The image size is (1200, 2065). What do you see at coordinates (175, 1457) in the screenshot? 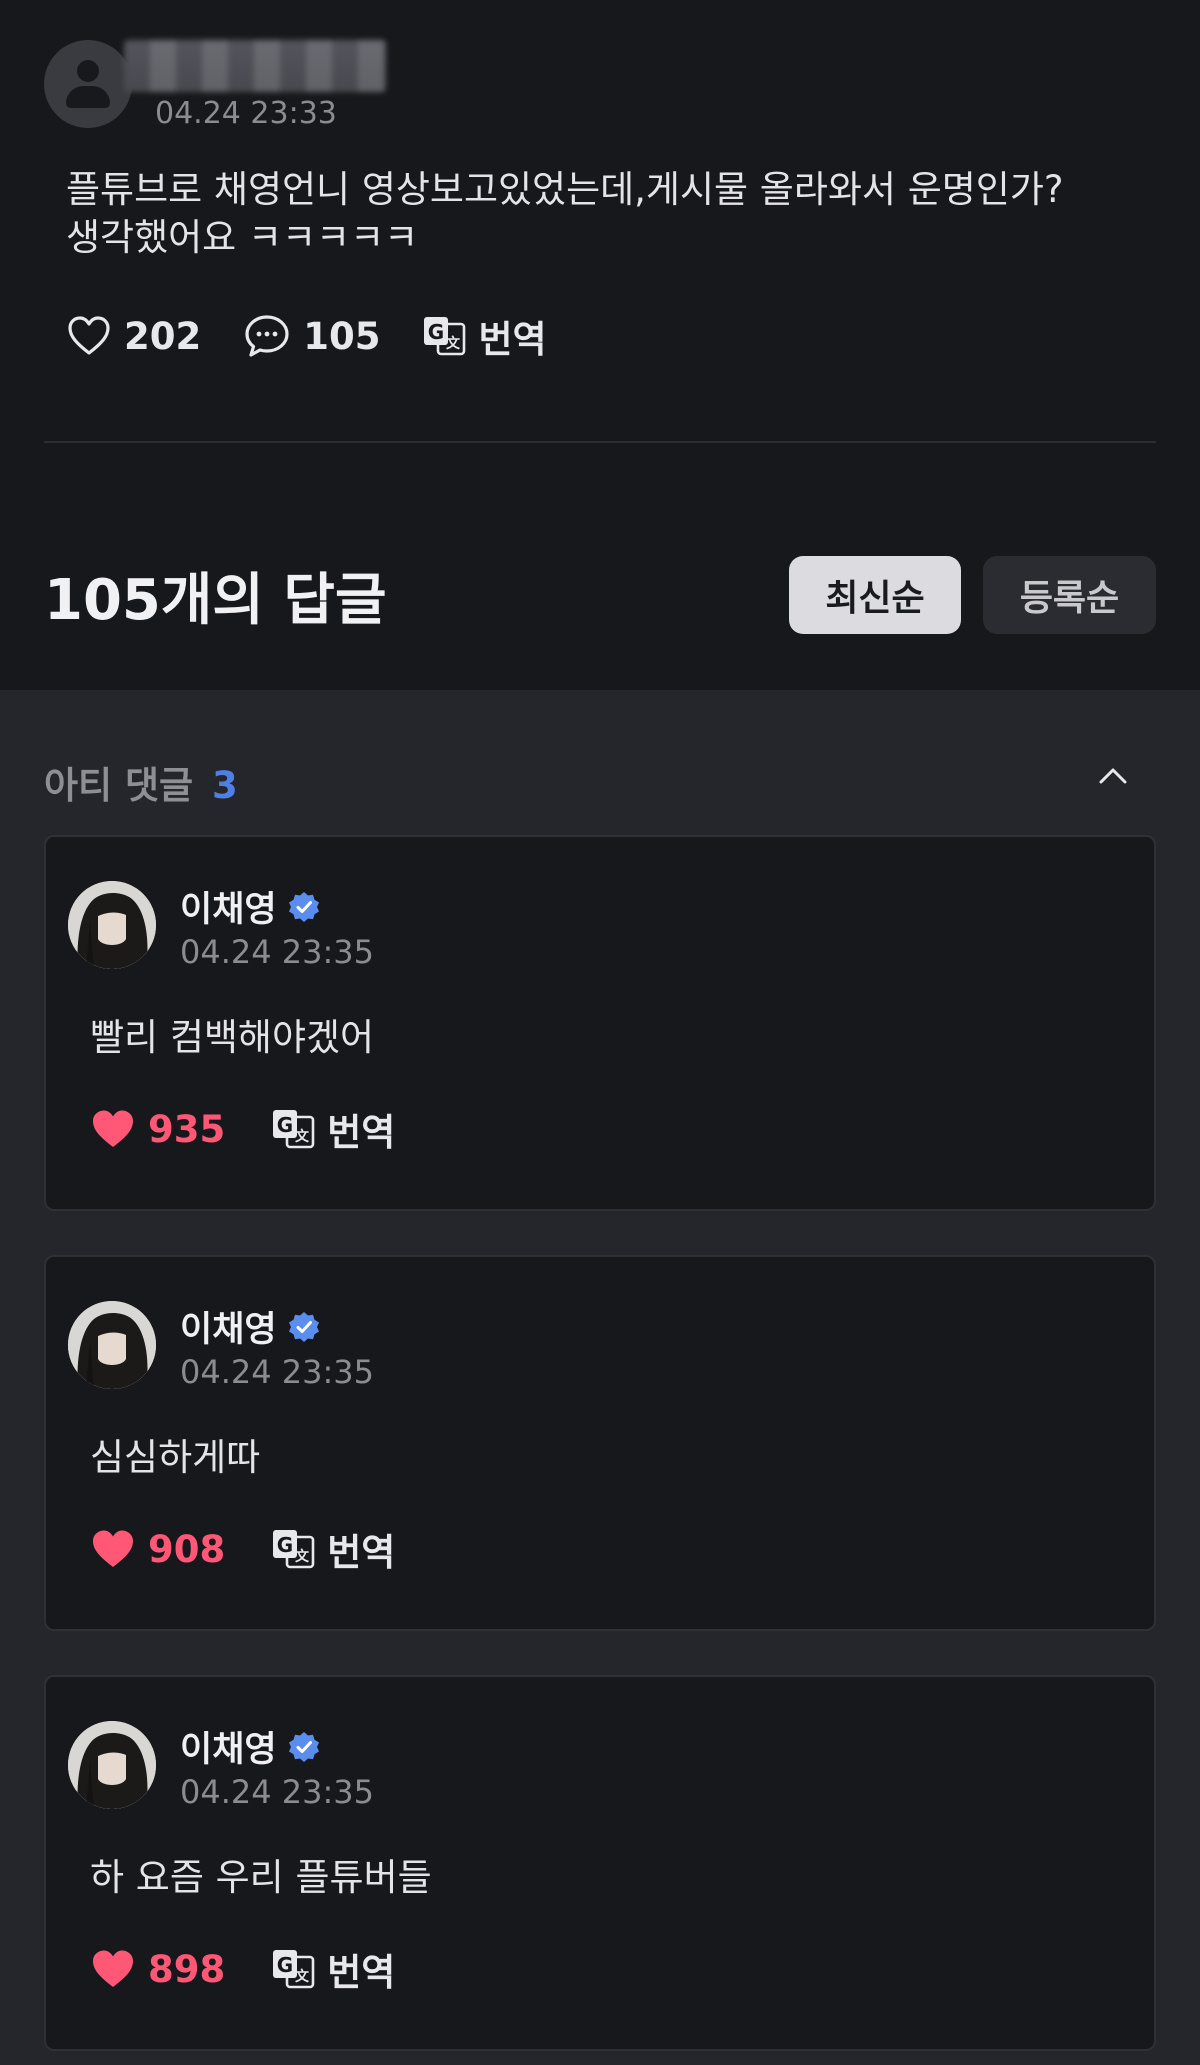
I see `comment-text: 심심하게따` at bounding box center [175, 1457].